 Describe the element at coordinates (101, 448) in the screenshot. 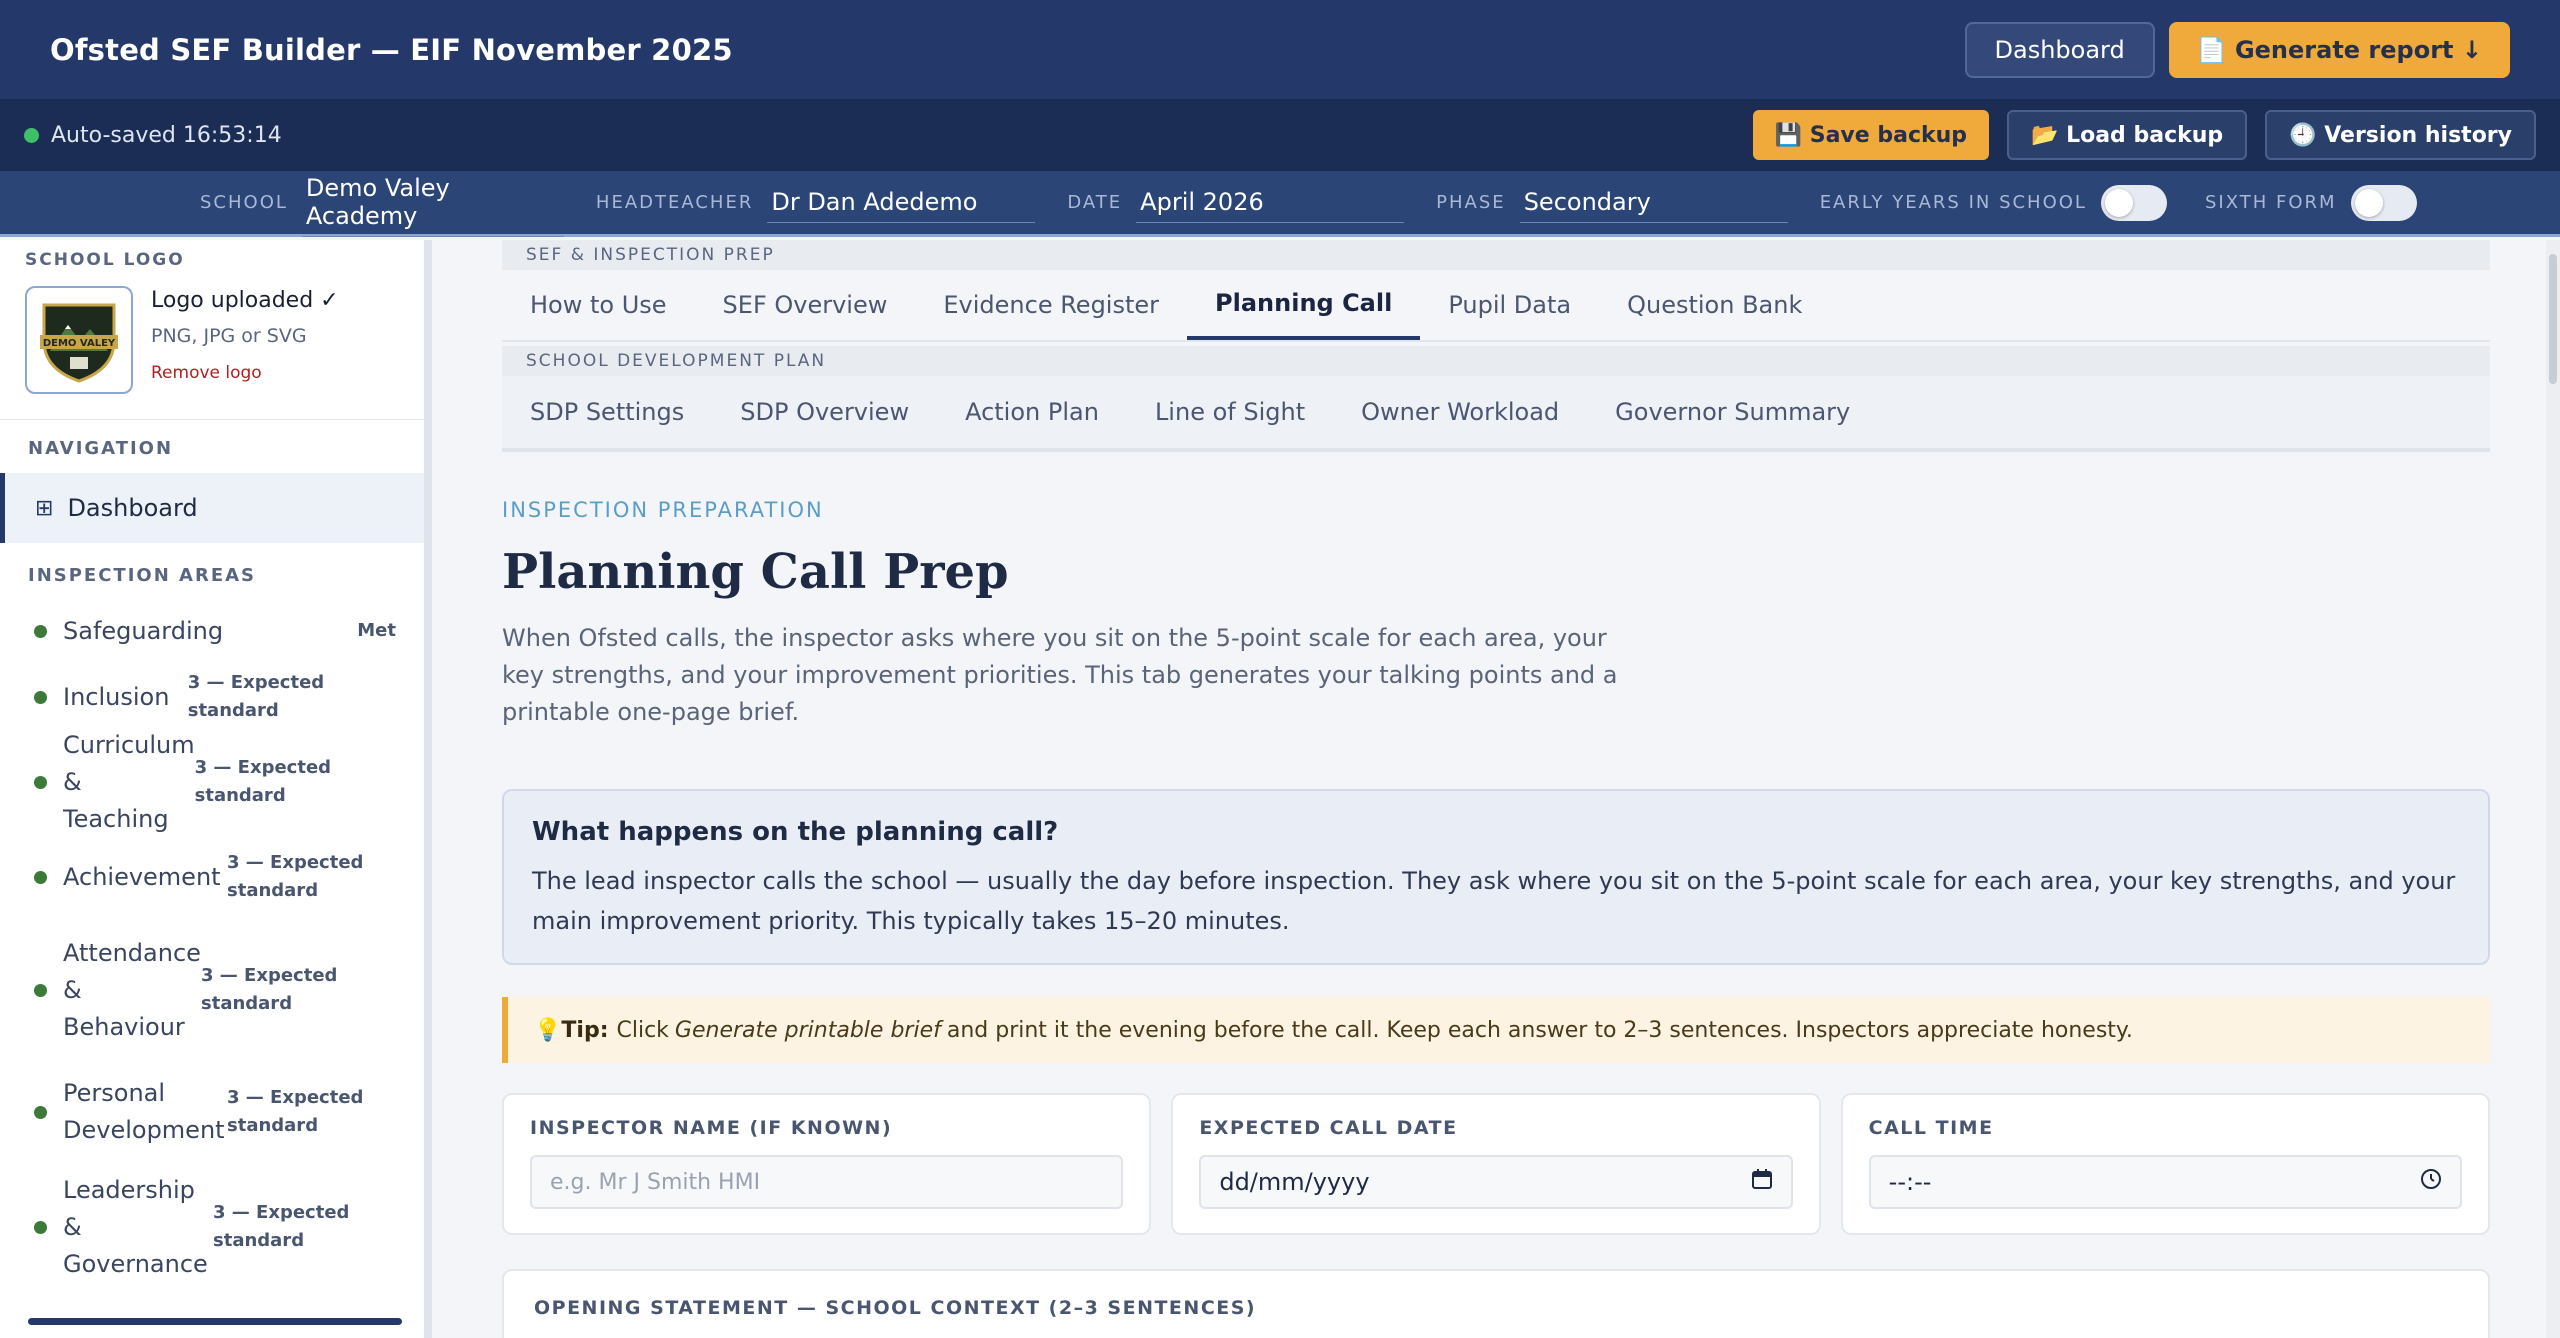

I see `nav-section-label: NAVIGATION` at that location.